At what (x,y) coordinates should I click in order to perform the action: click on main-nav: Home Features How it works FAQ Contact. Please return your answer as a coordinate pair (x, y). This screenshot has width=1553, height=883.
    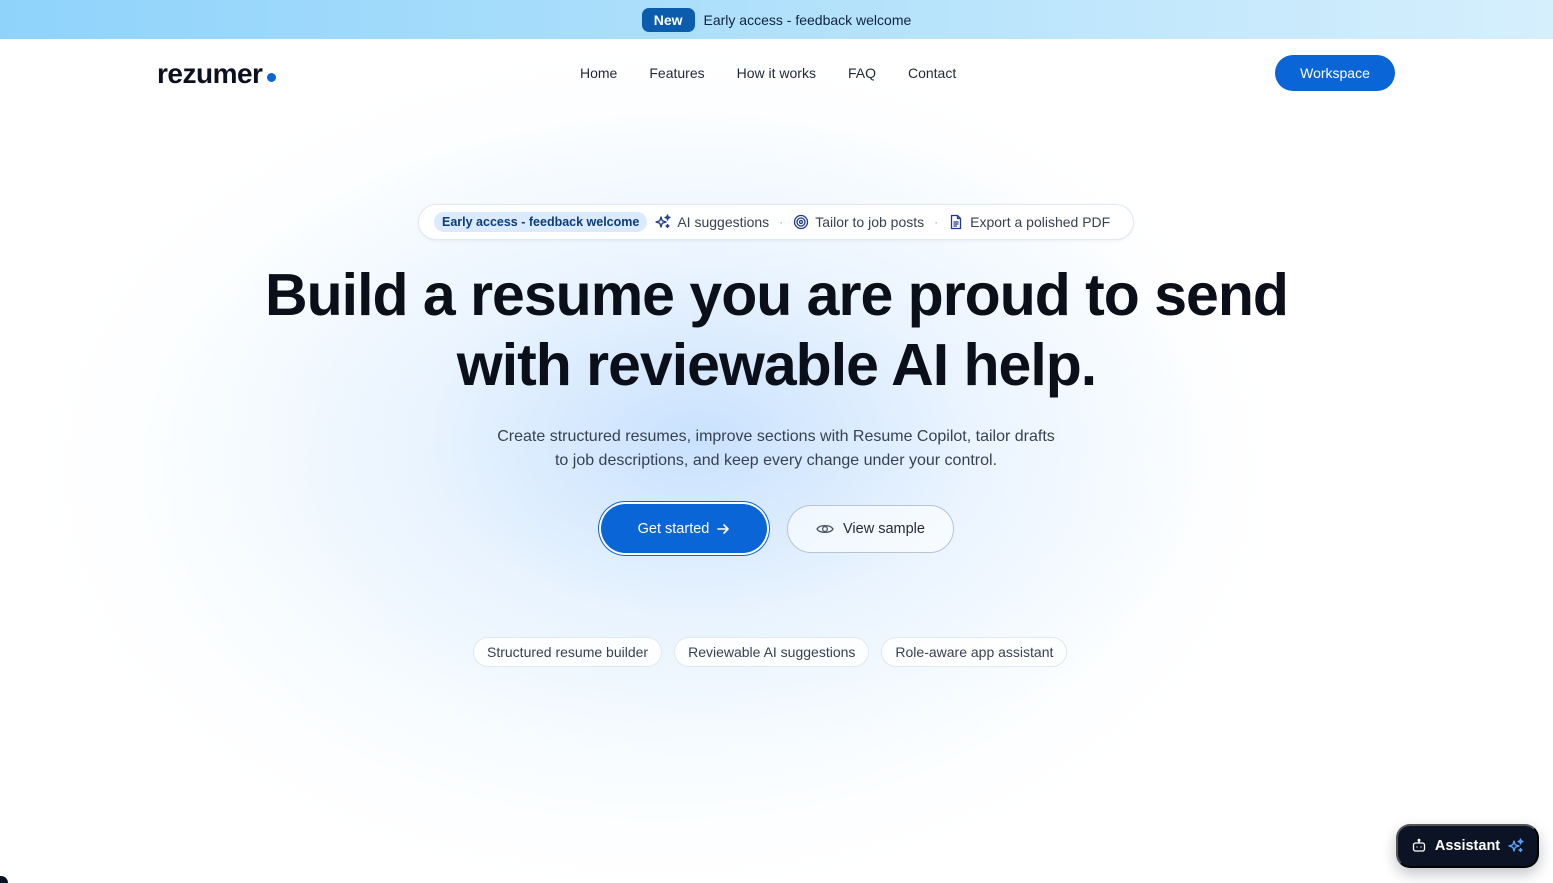
    Looking at the image, I should click on (768, 73).